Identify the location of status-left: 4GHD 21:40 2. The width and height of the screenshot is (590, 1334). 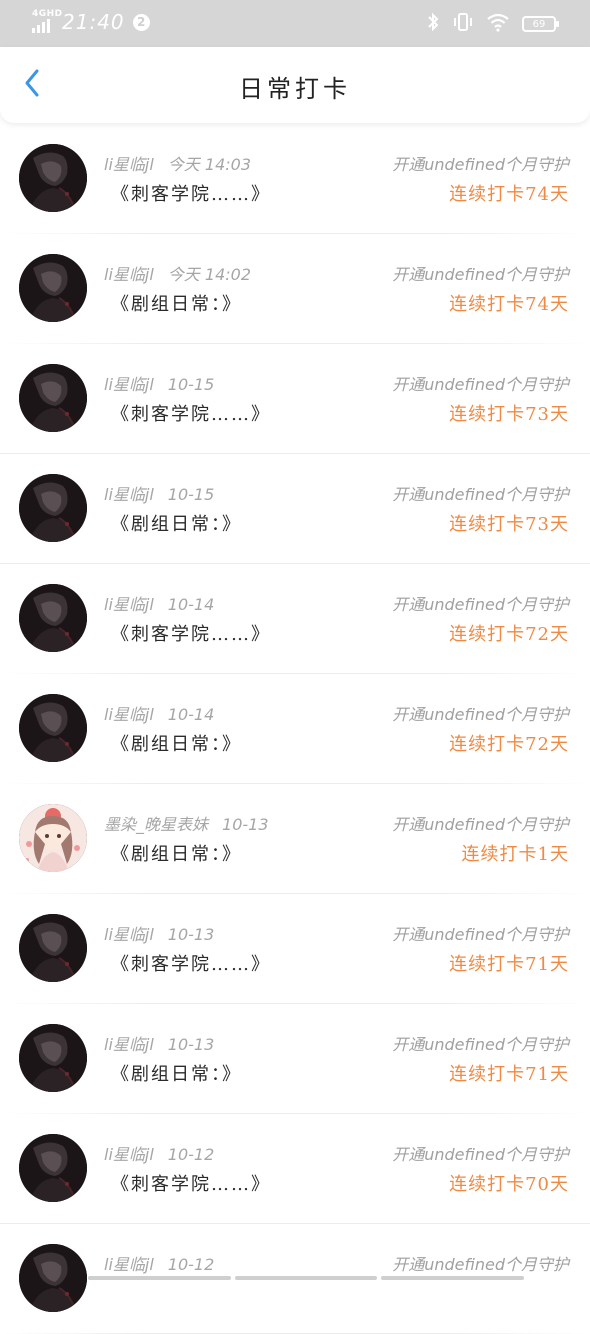
(91, 21).